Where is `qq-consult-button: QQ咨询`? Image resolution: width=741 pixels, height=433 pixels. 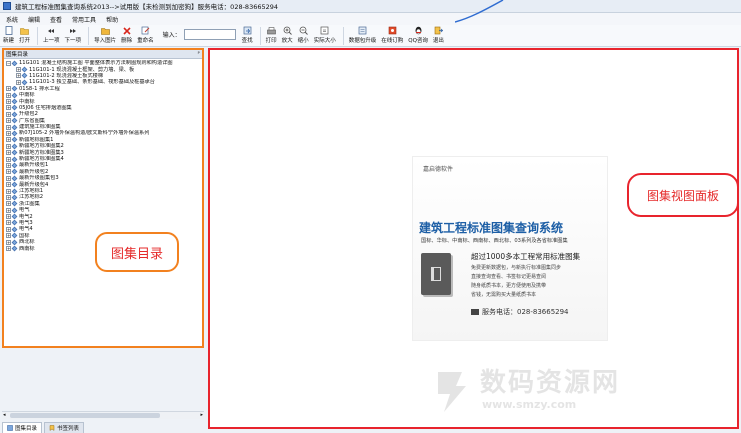
qq-consult-button: QQ咨询 is located at coordinates (418, 34).